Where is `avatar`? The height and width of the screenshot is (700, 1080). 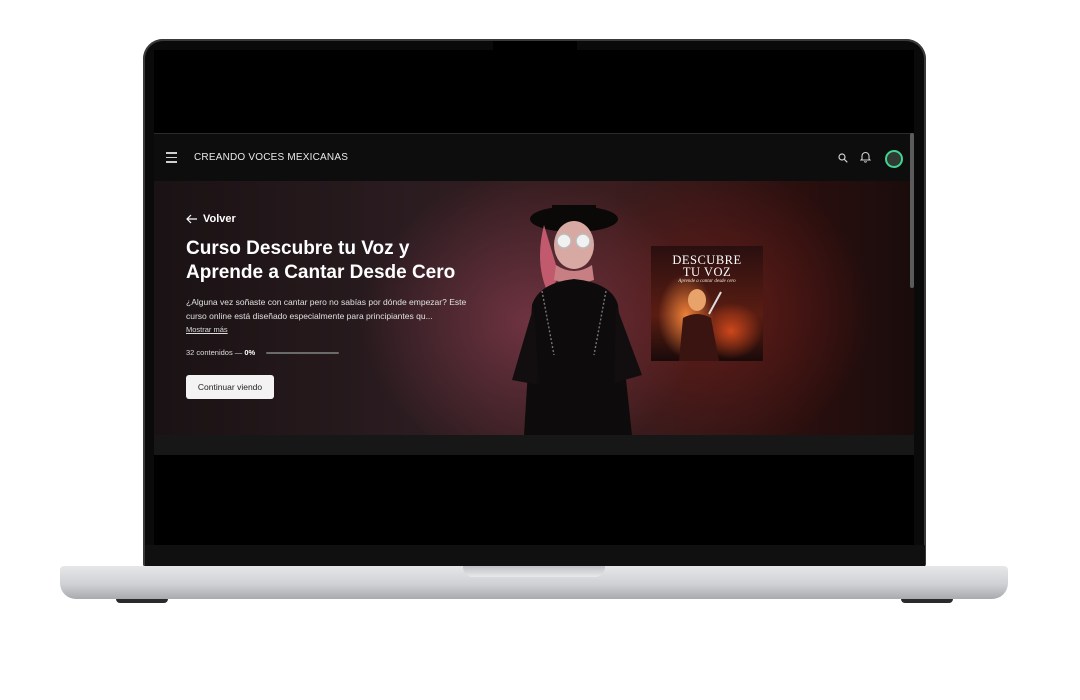
avatar is located at coordinates (894, 159).